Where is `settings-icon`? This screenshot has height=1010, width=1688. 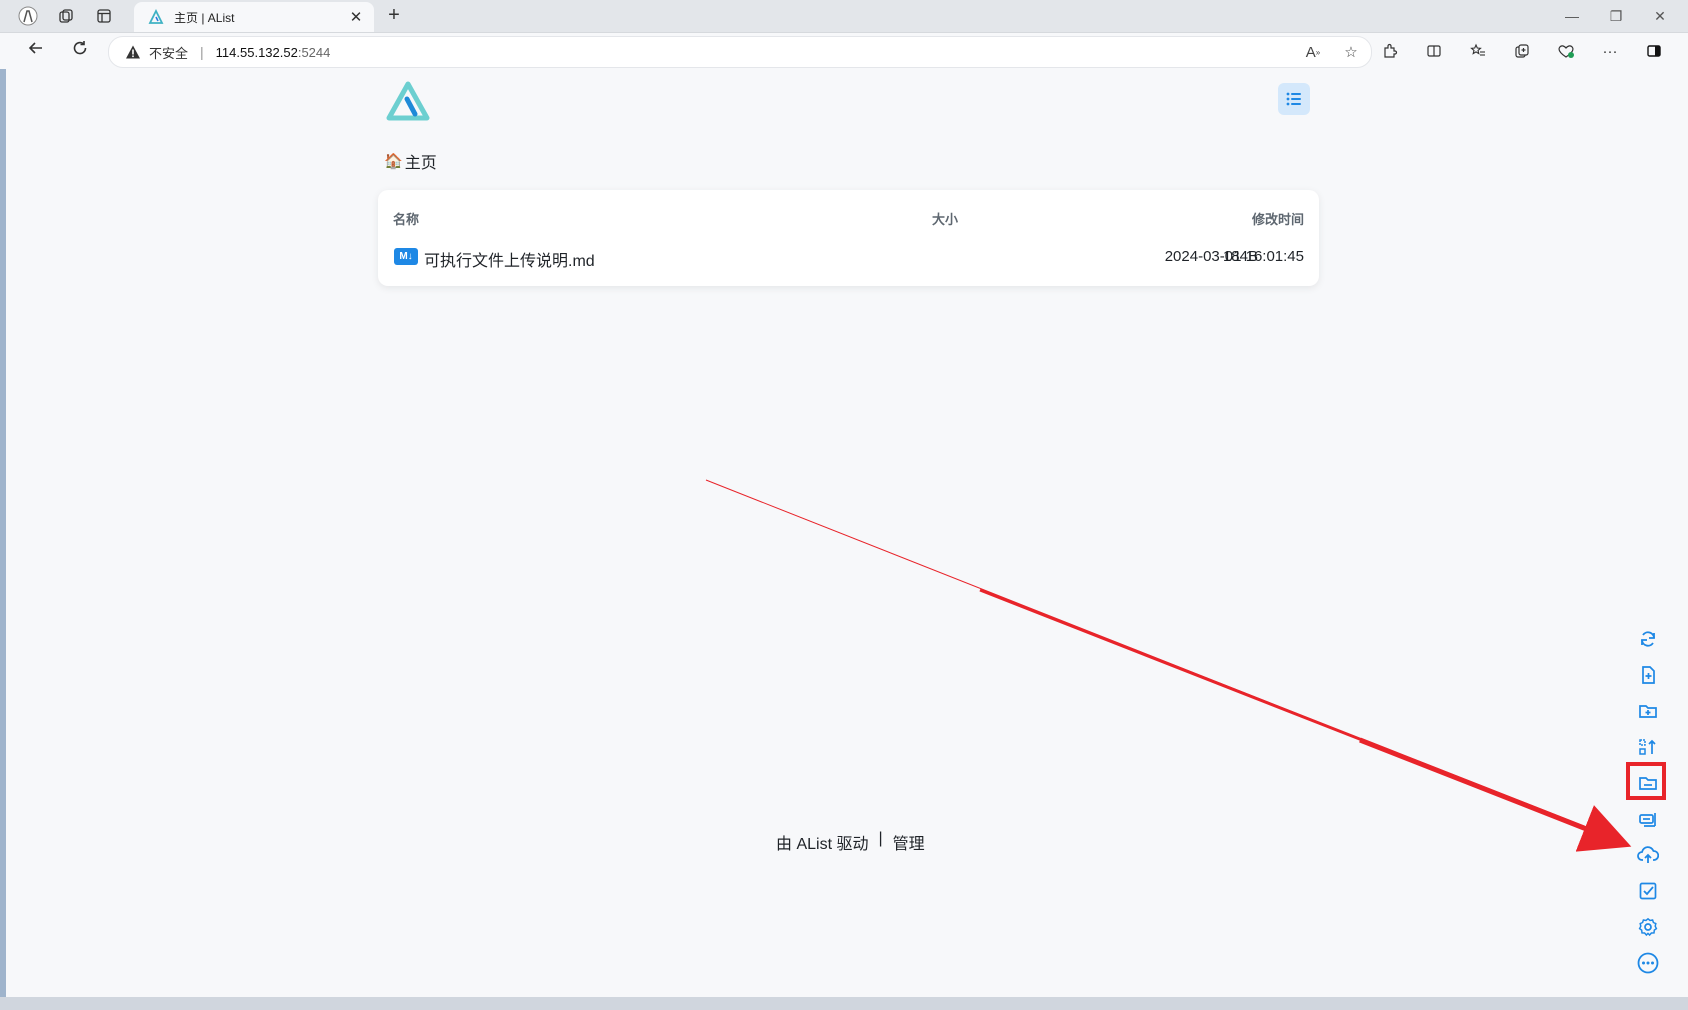
settings-icon is located at coordinates (1648, 927).